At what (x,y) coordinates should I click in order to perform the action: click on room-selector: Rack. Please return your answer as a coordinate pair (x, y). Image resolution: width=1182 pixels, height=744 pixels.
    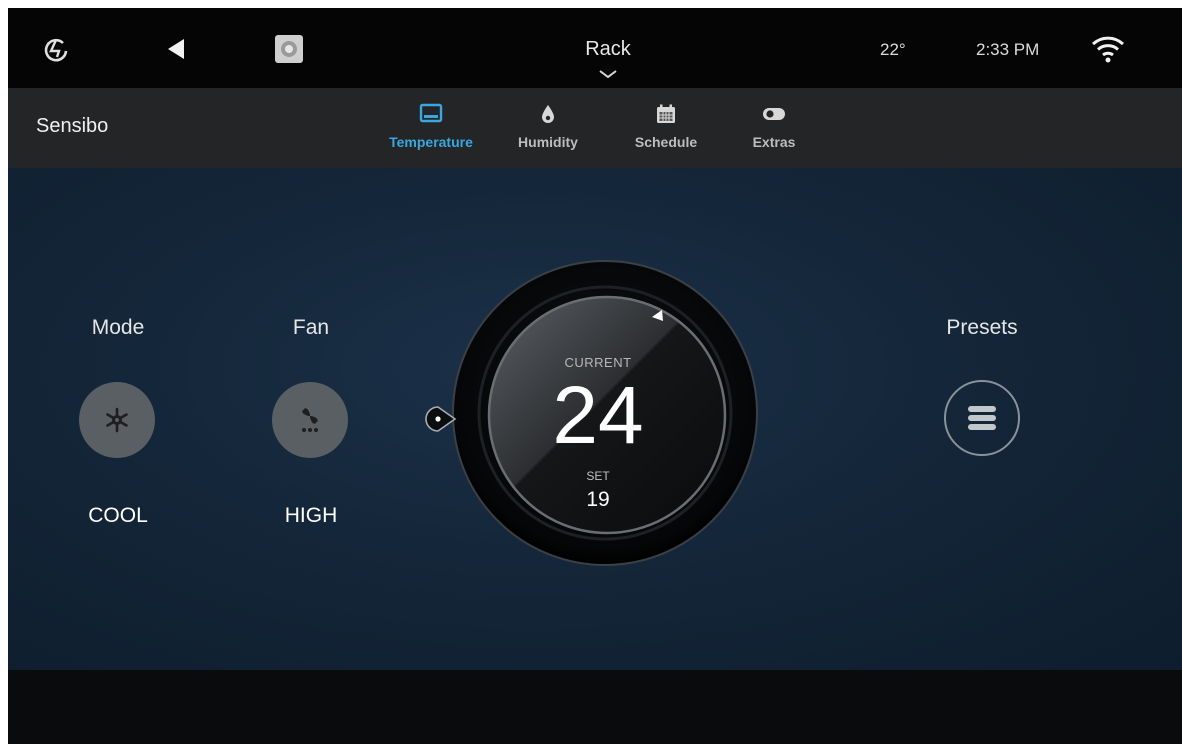
    Looking at the image, I should click on (608, 58).